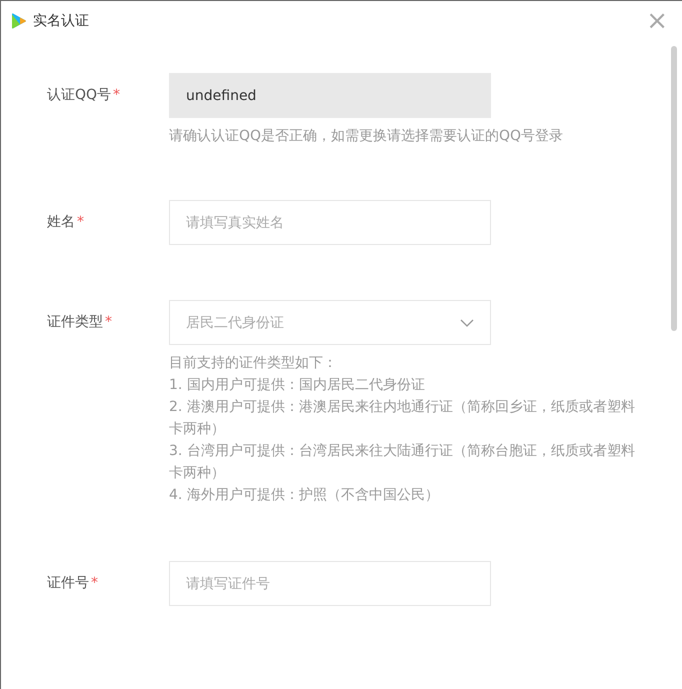 The width and height of the screenshot is (682, 689). I want to click on note-text: 3. 台湾用户可提供：台湾居民来往大陆通行证（简称台胞证，纸质或者塑料卡两种）, so click(402, 462).